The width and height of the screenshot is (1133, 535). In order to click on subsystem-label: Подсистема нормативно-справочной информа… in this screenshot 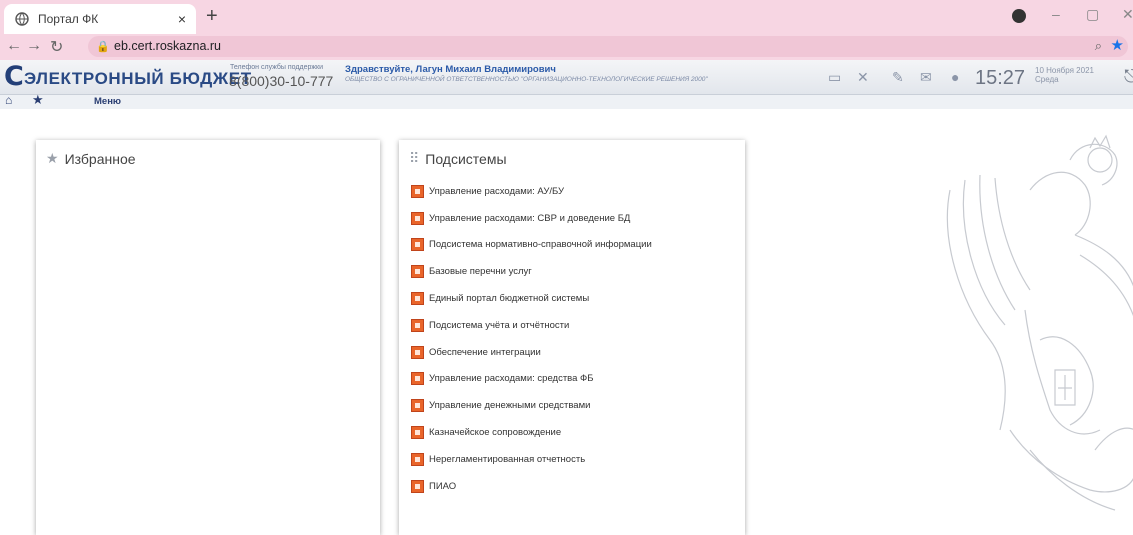, I will do `click(540, 244)`.